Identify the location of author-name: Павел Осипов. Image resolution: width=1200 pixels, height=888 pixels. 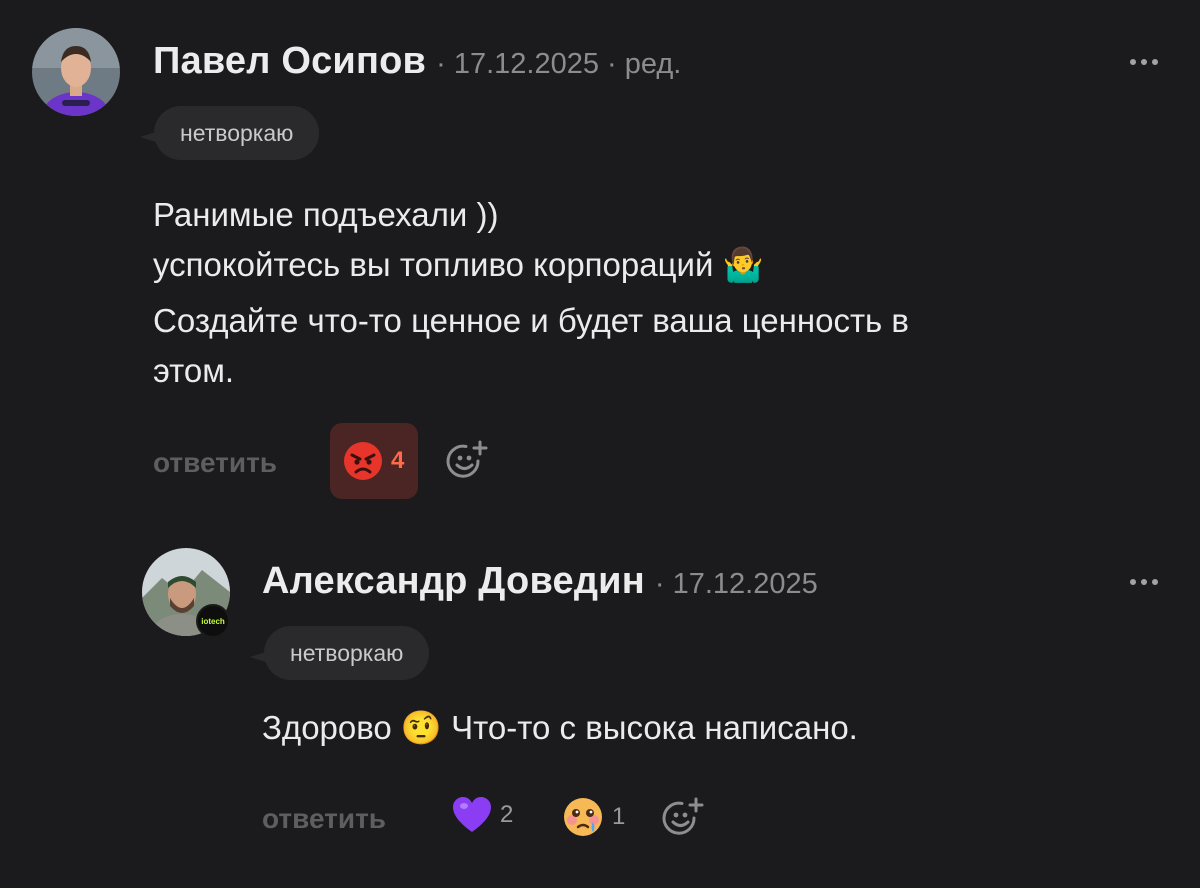
(289, 61).